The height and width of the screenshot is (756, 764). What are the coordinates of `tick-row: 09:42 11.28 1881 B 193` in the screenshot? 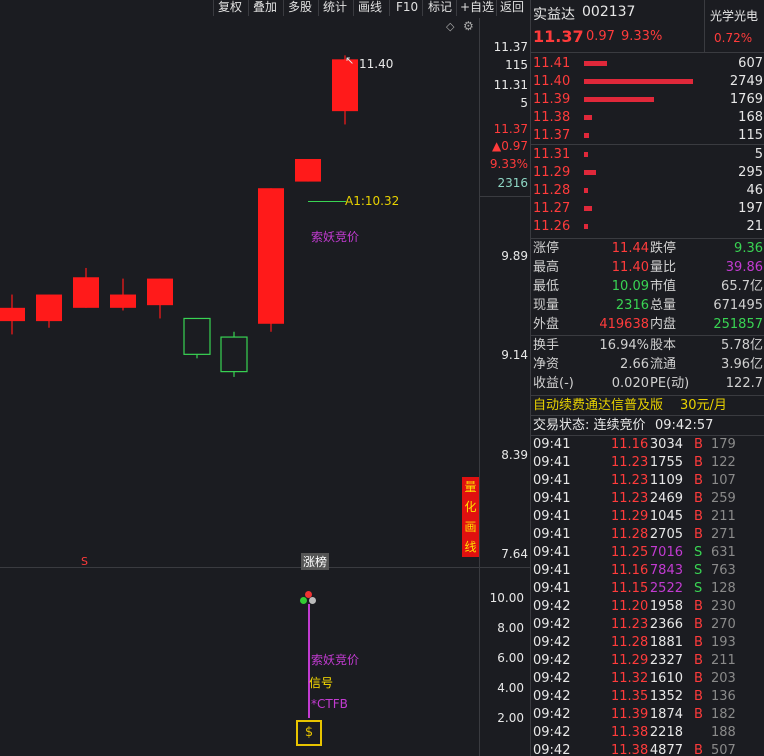 It's located at (647, 643).